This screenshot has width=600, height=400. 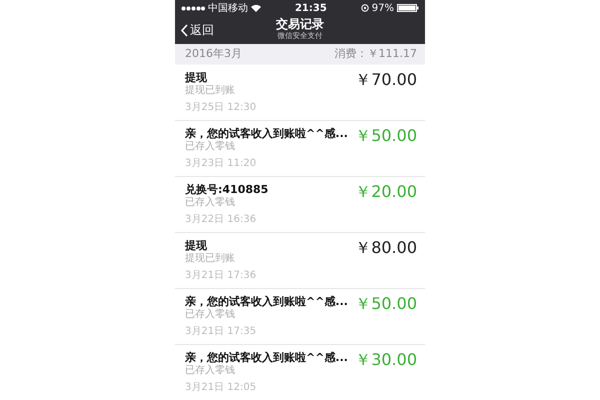 What do you see at coordinates (220, 108) in the screenshot?
I see `transaction-date: 3月25日 12:30` at bounding box center [220, 108].